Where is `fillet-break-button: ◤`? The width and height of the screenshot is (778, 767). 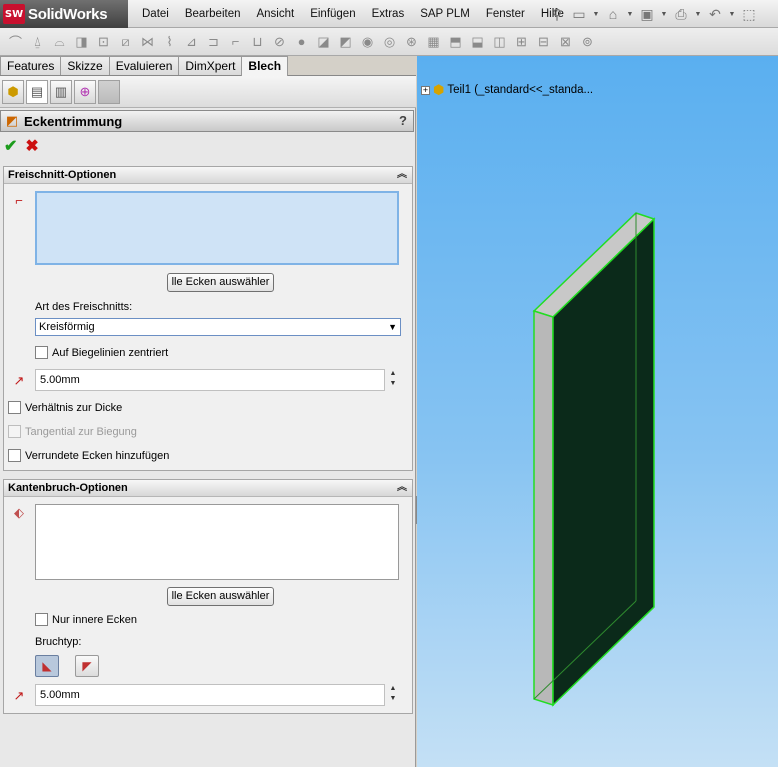
fillet-break-button: ◤ is located at coordinates (87, 666).